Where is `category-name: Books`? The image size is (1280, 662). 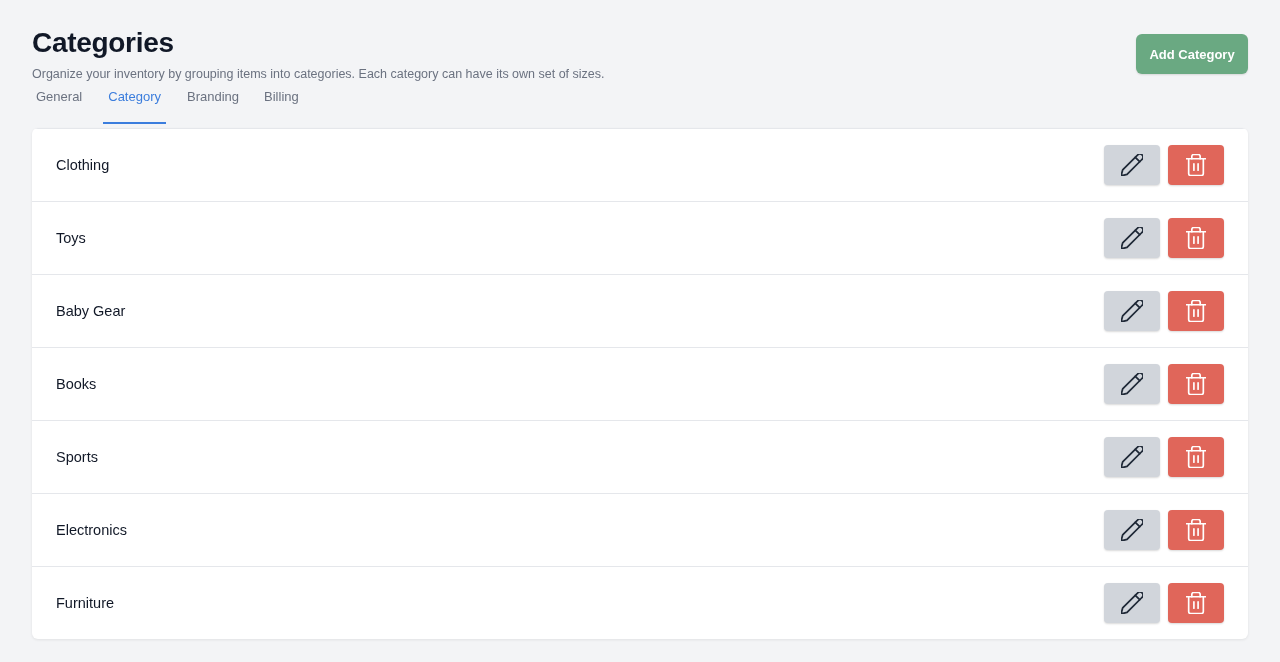
category-name: Books is located at coordinates (76, 384).